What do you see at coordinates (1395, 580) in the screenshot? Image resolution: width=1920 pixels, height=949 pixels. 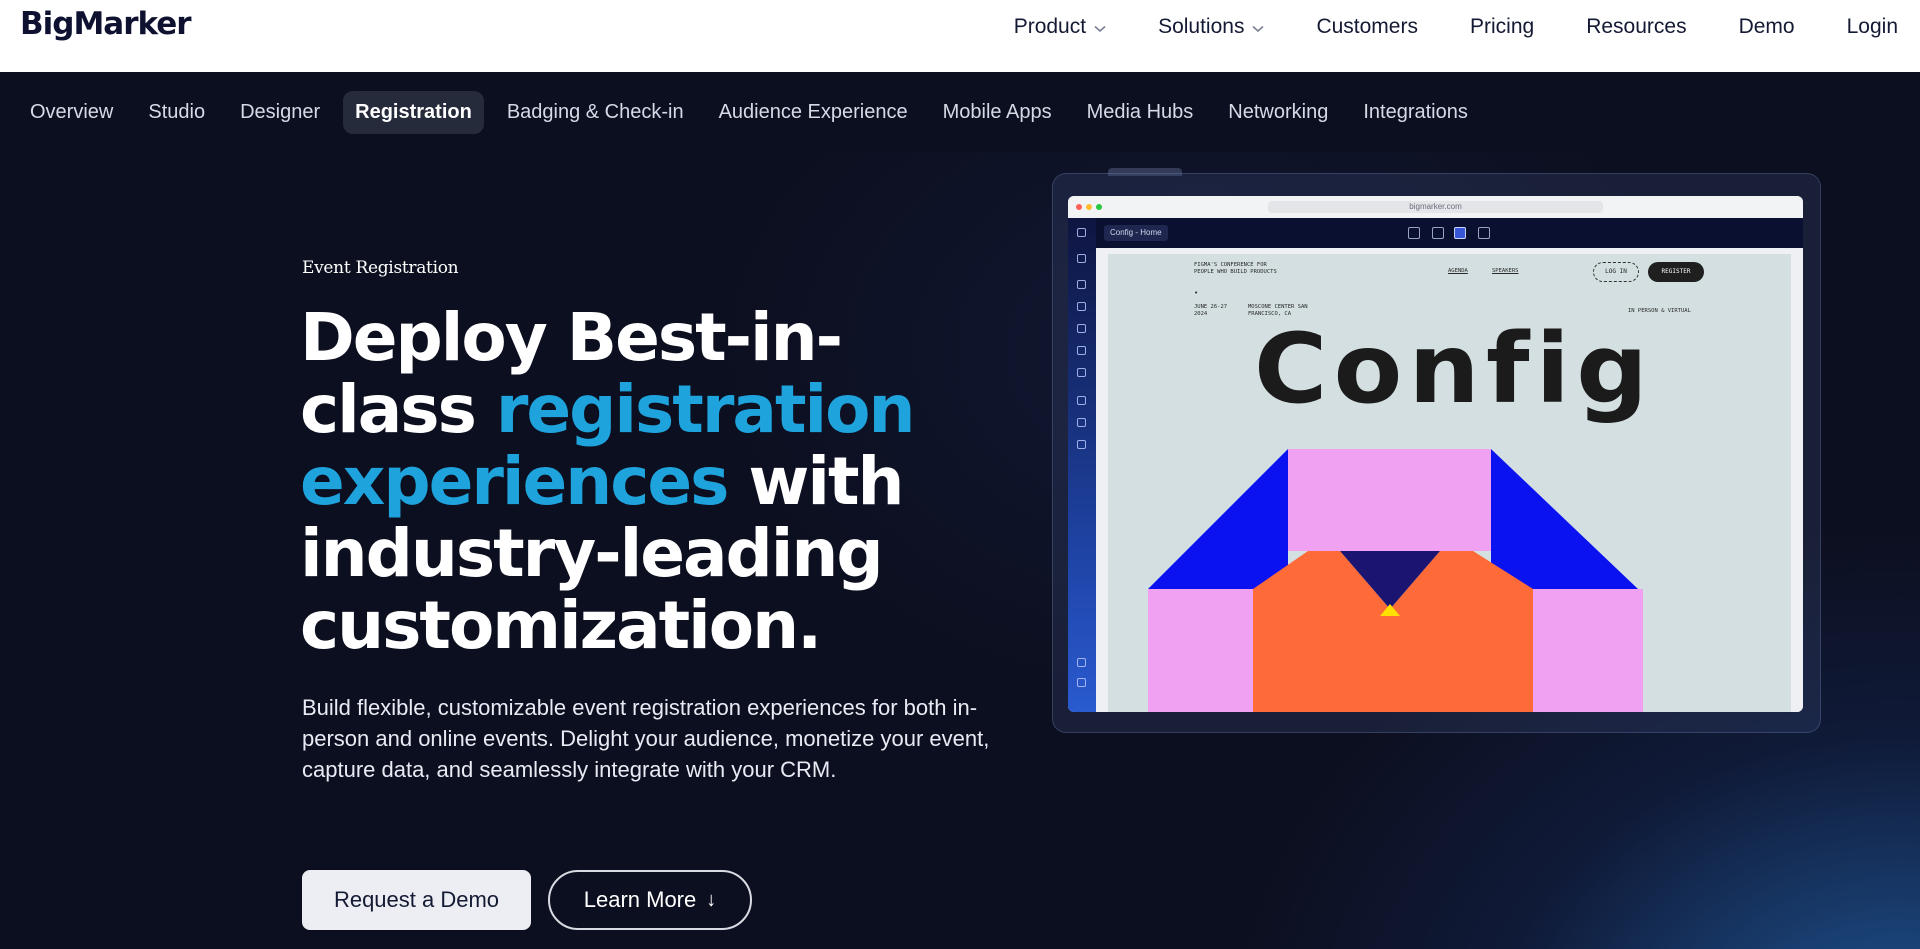 I see `geometric-illustration` at bounding box center [1395, 580].